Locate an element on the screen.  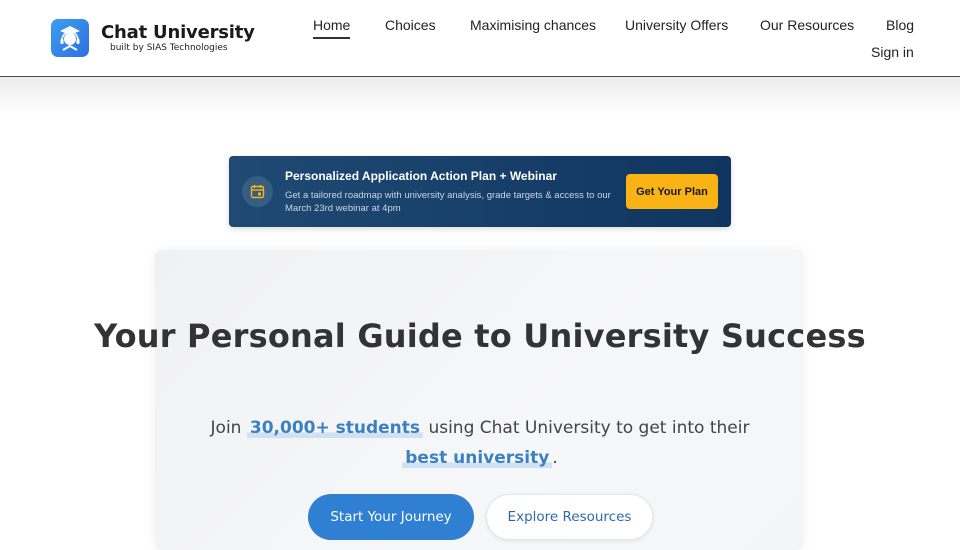
nav-home: Home is located at coordinates (332, 28).